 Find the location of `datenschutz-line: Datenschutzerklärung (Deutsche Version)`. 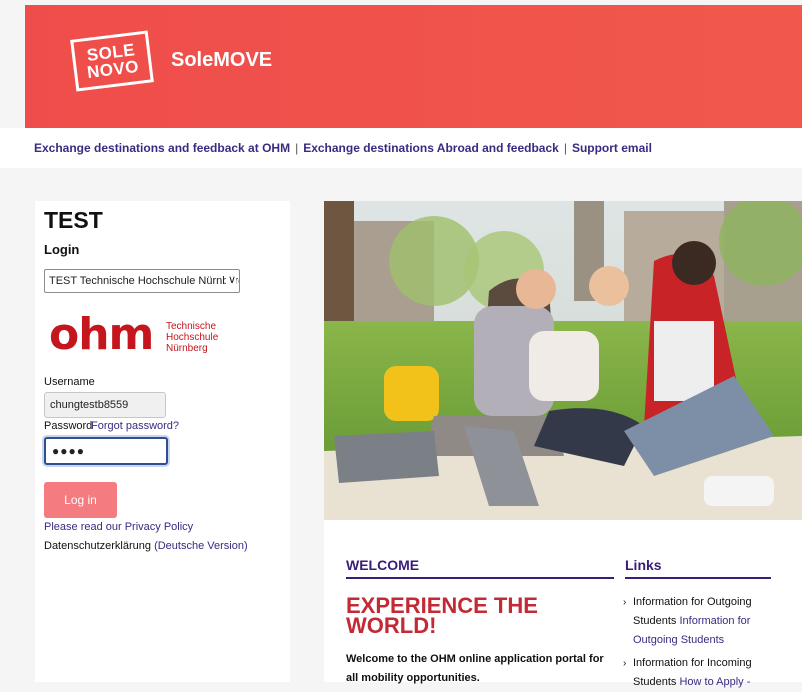

datenschutz-line: Datenschutzerklärung (Deutsche Version) is located at coordinates (146, 546).